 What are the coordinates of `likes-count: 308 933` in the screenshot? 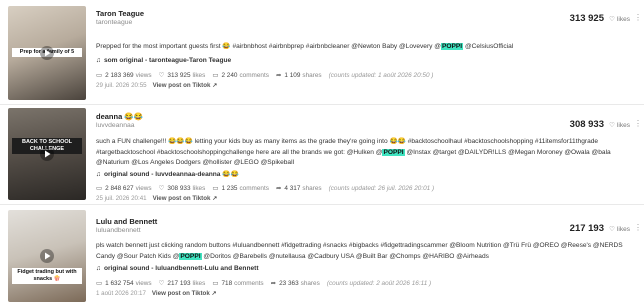 It's located at (179, 188).